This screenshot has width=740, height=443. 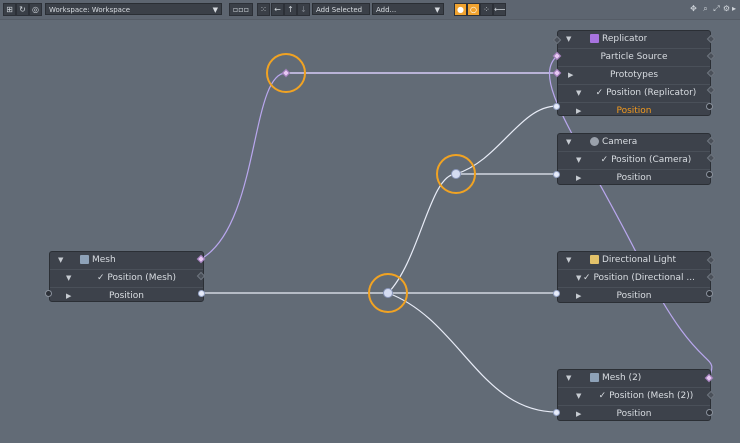 What do you see at coordinates (142, 278) in the screenshot?
I see `position-mesh-label: Position (Mesh)` at bounding box center [142, 278].